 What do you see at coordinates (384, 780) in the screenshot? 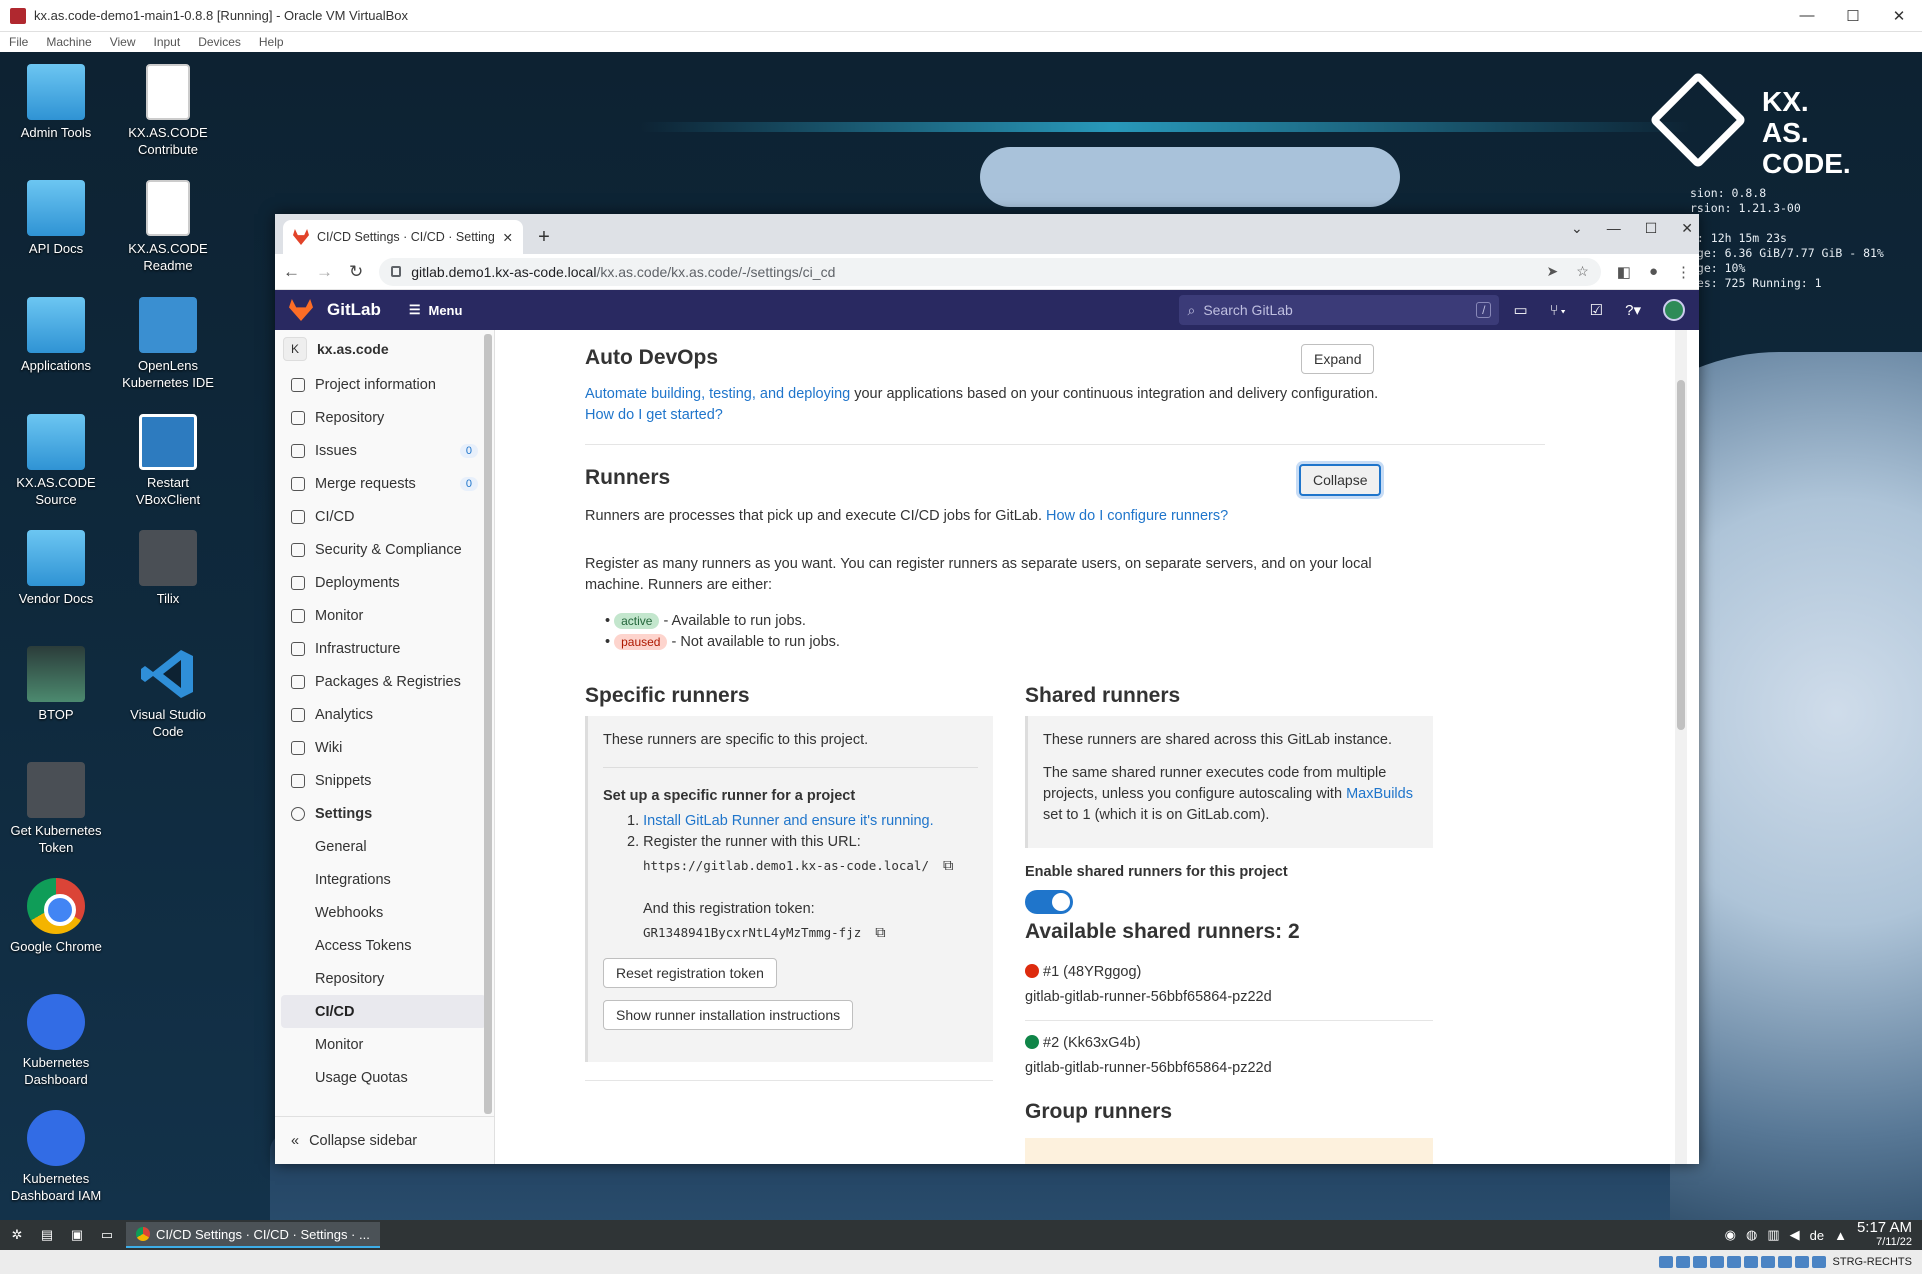
I see `sidebar-item-snippets: Snippets` at bounding box center [384, 780].